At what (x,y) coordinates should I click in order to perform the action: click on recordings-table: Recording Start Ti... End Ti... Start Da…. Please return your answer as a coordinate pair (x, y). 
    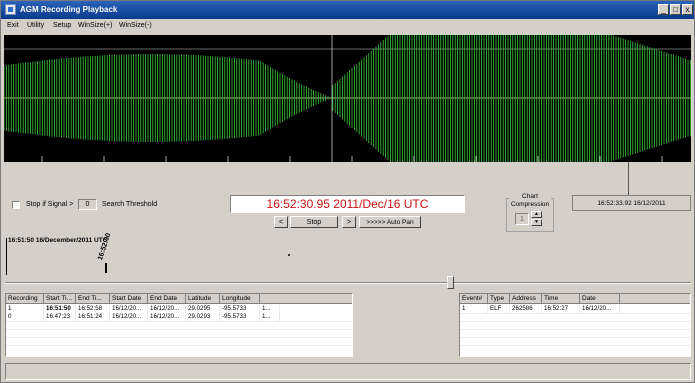
    Looking at the image, I should click on (179, 325).